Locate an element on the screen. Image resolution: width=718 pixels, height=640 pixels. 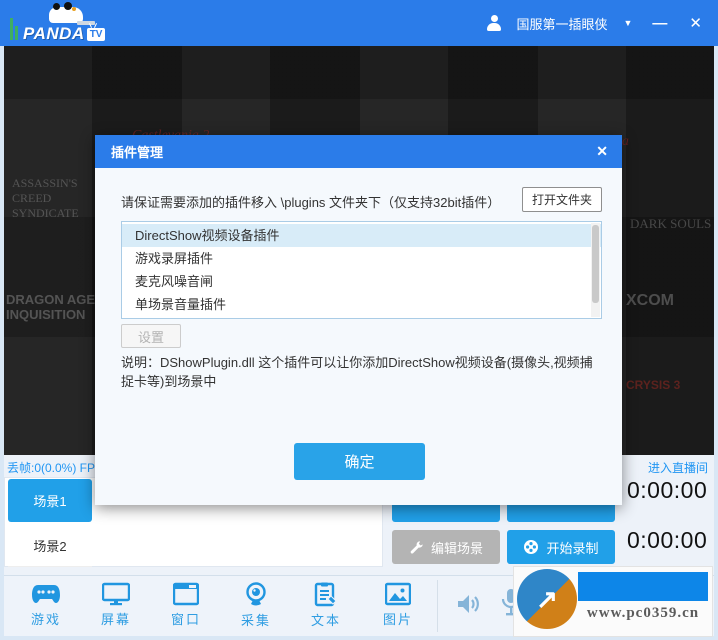
toolbar-divider is located at coordinates (437, 606).